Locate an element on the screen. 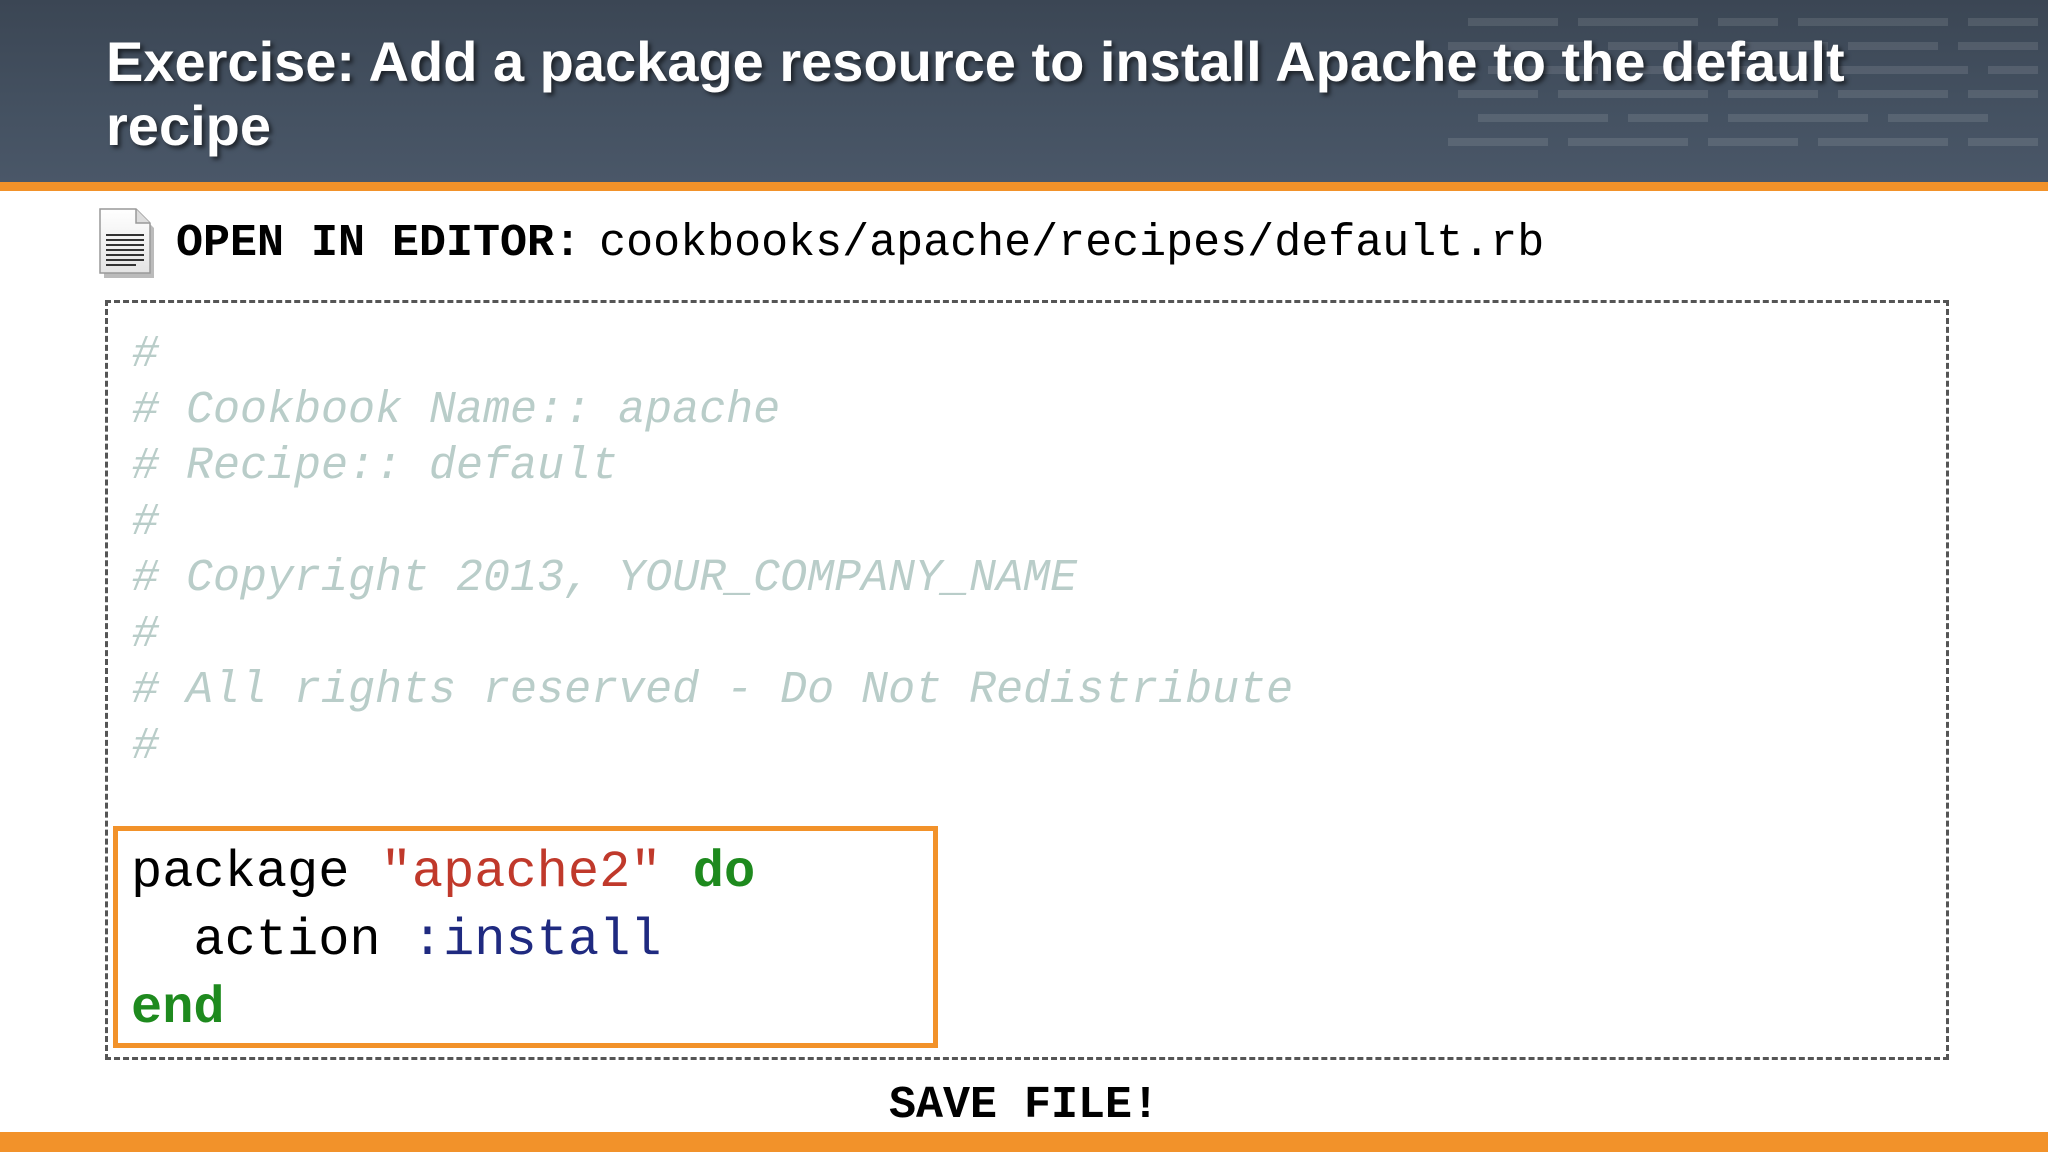  footer-accent-stripe is located at coordinates (1024, 1142).